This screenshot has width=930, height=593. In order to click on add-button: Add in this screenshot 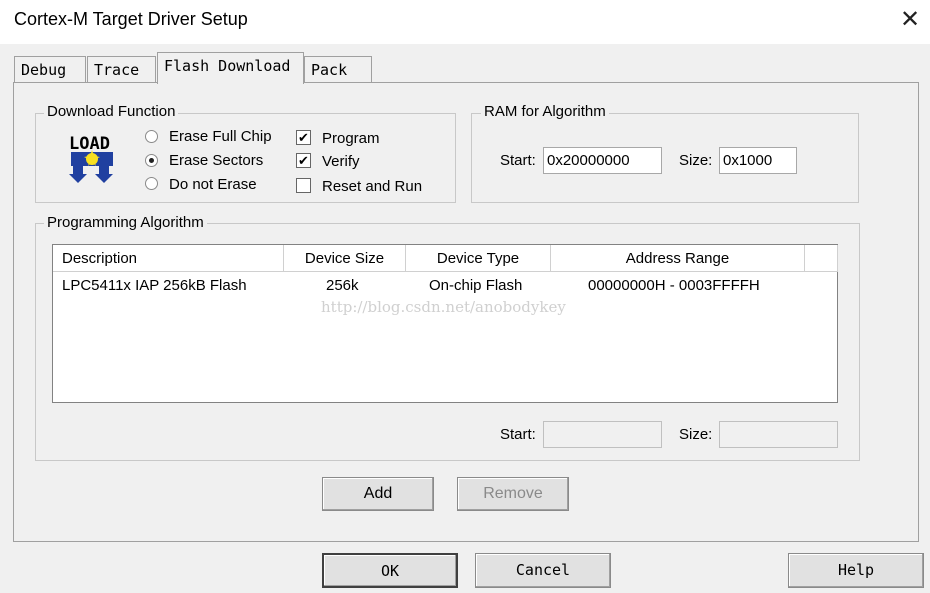, I will do `click(378, 494)`.